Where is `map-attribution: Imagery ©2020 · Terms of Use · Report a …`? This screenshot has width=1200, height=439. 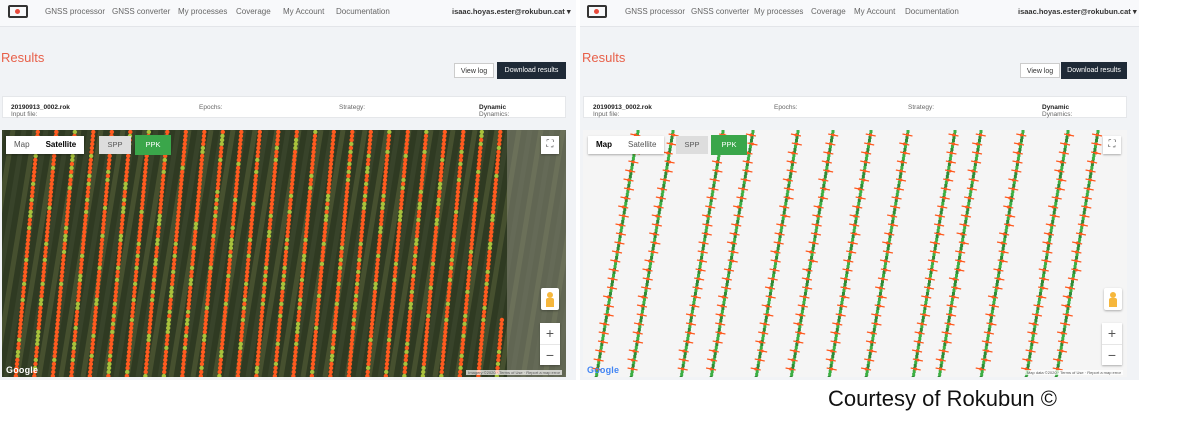 map-attribution: Imagery ©2020 · Terms of Use · Report a … is located at coordinates (514, 372).